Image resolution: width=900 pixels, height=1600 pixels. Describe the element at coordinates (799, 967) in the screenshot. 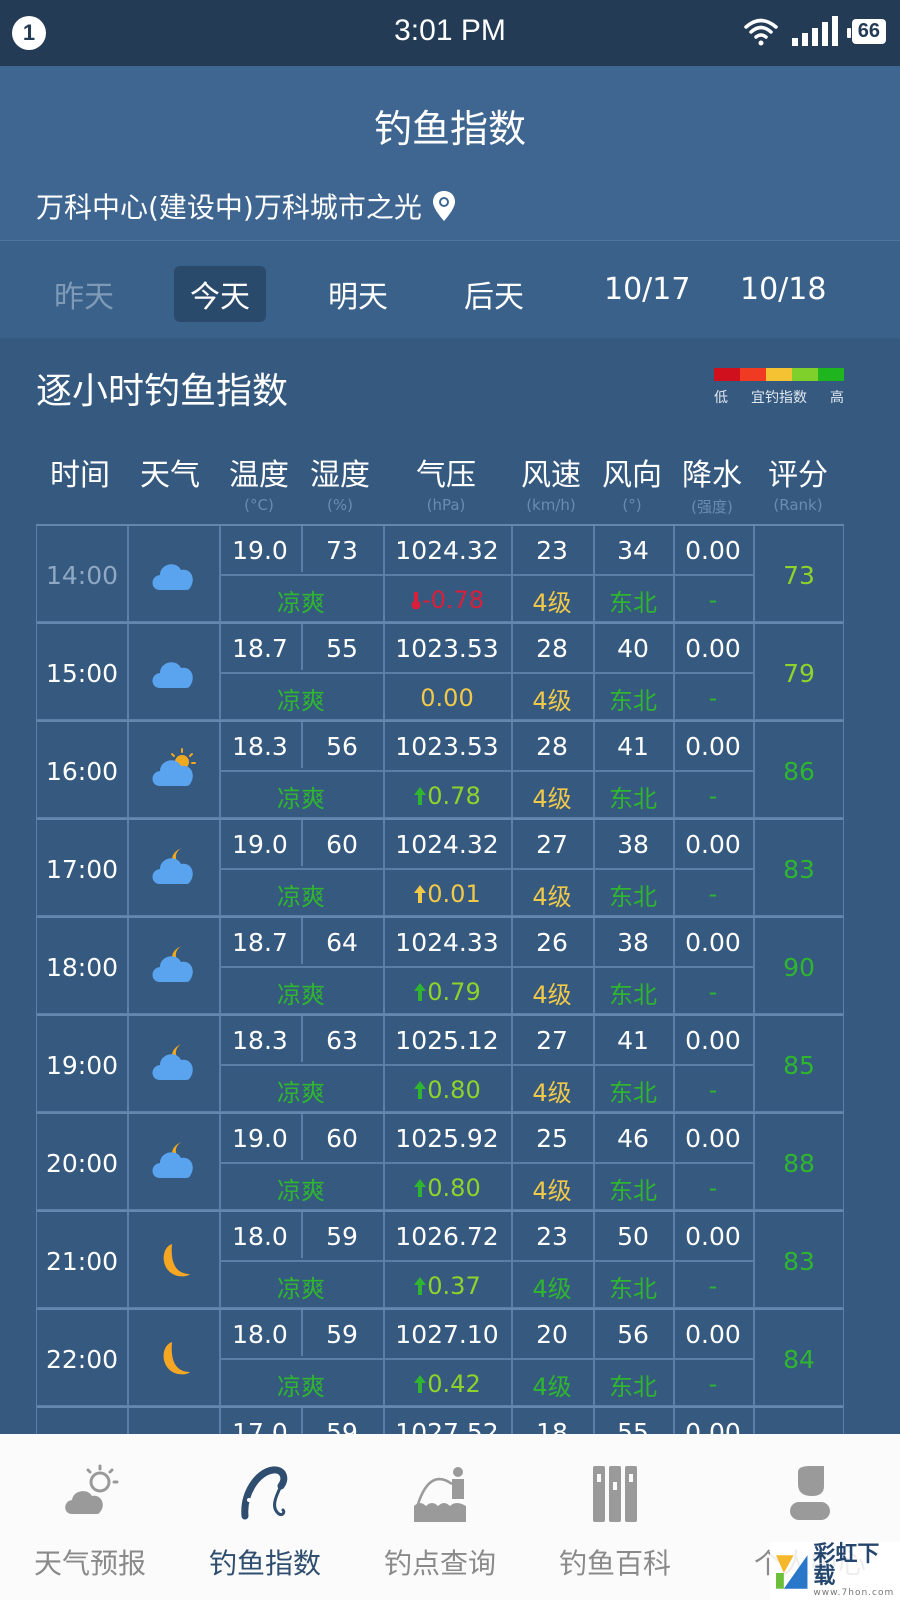

I see `row-score: 90` at that location.